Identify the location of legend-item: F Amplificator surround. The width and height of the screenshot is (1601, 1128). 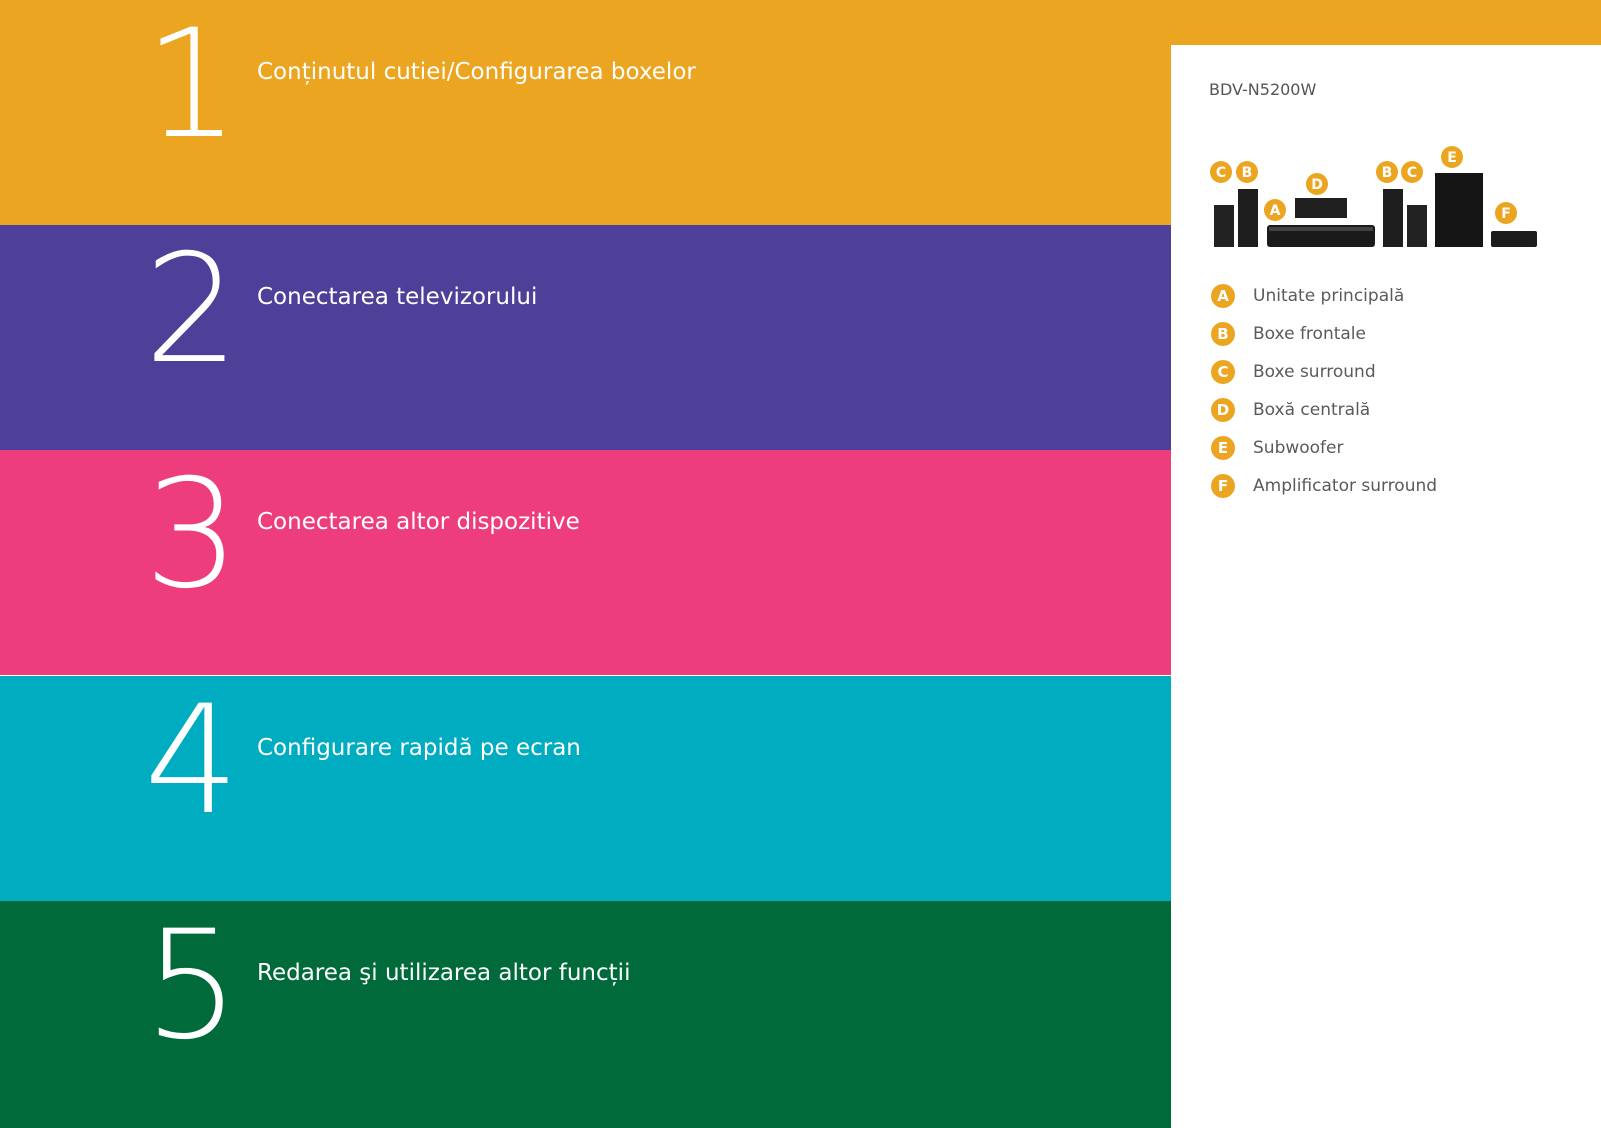
(1324, 486).